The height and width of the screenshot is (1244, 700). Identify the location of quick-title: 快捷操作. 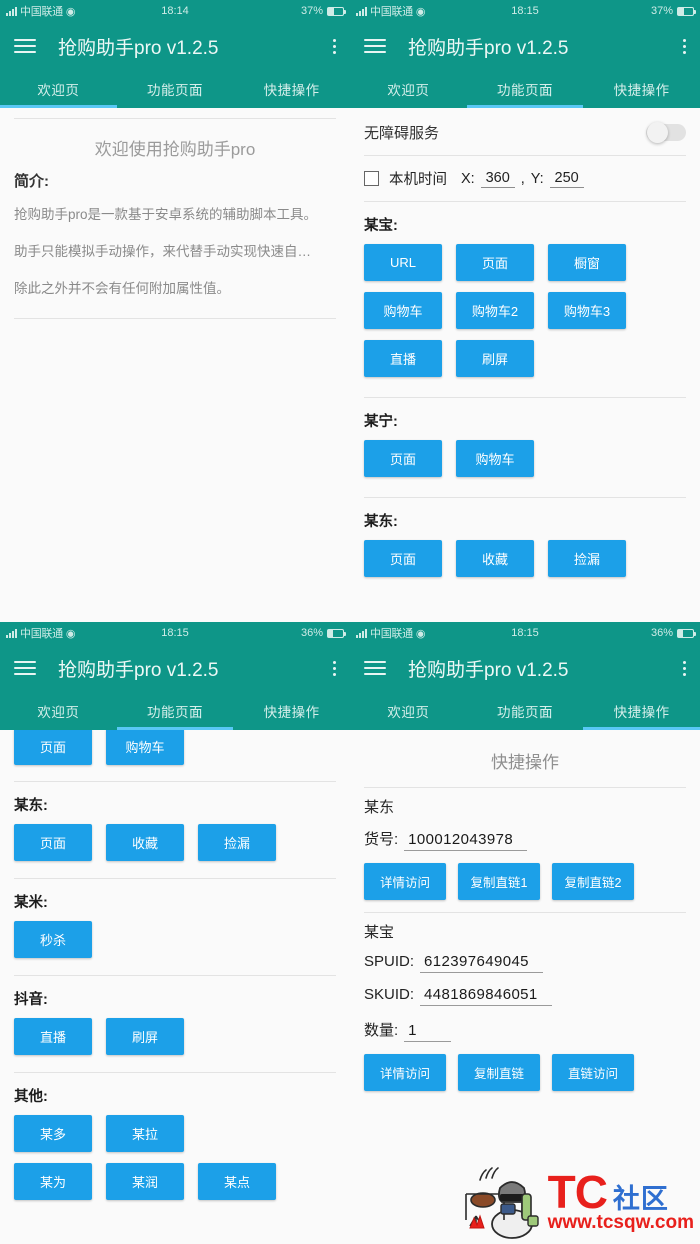
(525, 762).